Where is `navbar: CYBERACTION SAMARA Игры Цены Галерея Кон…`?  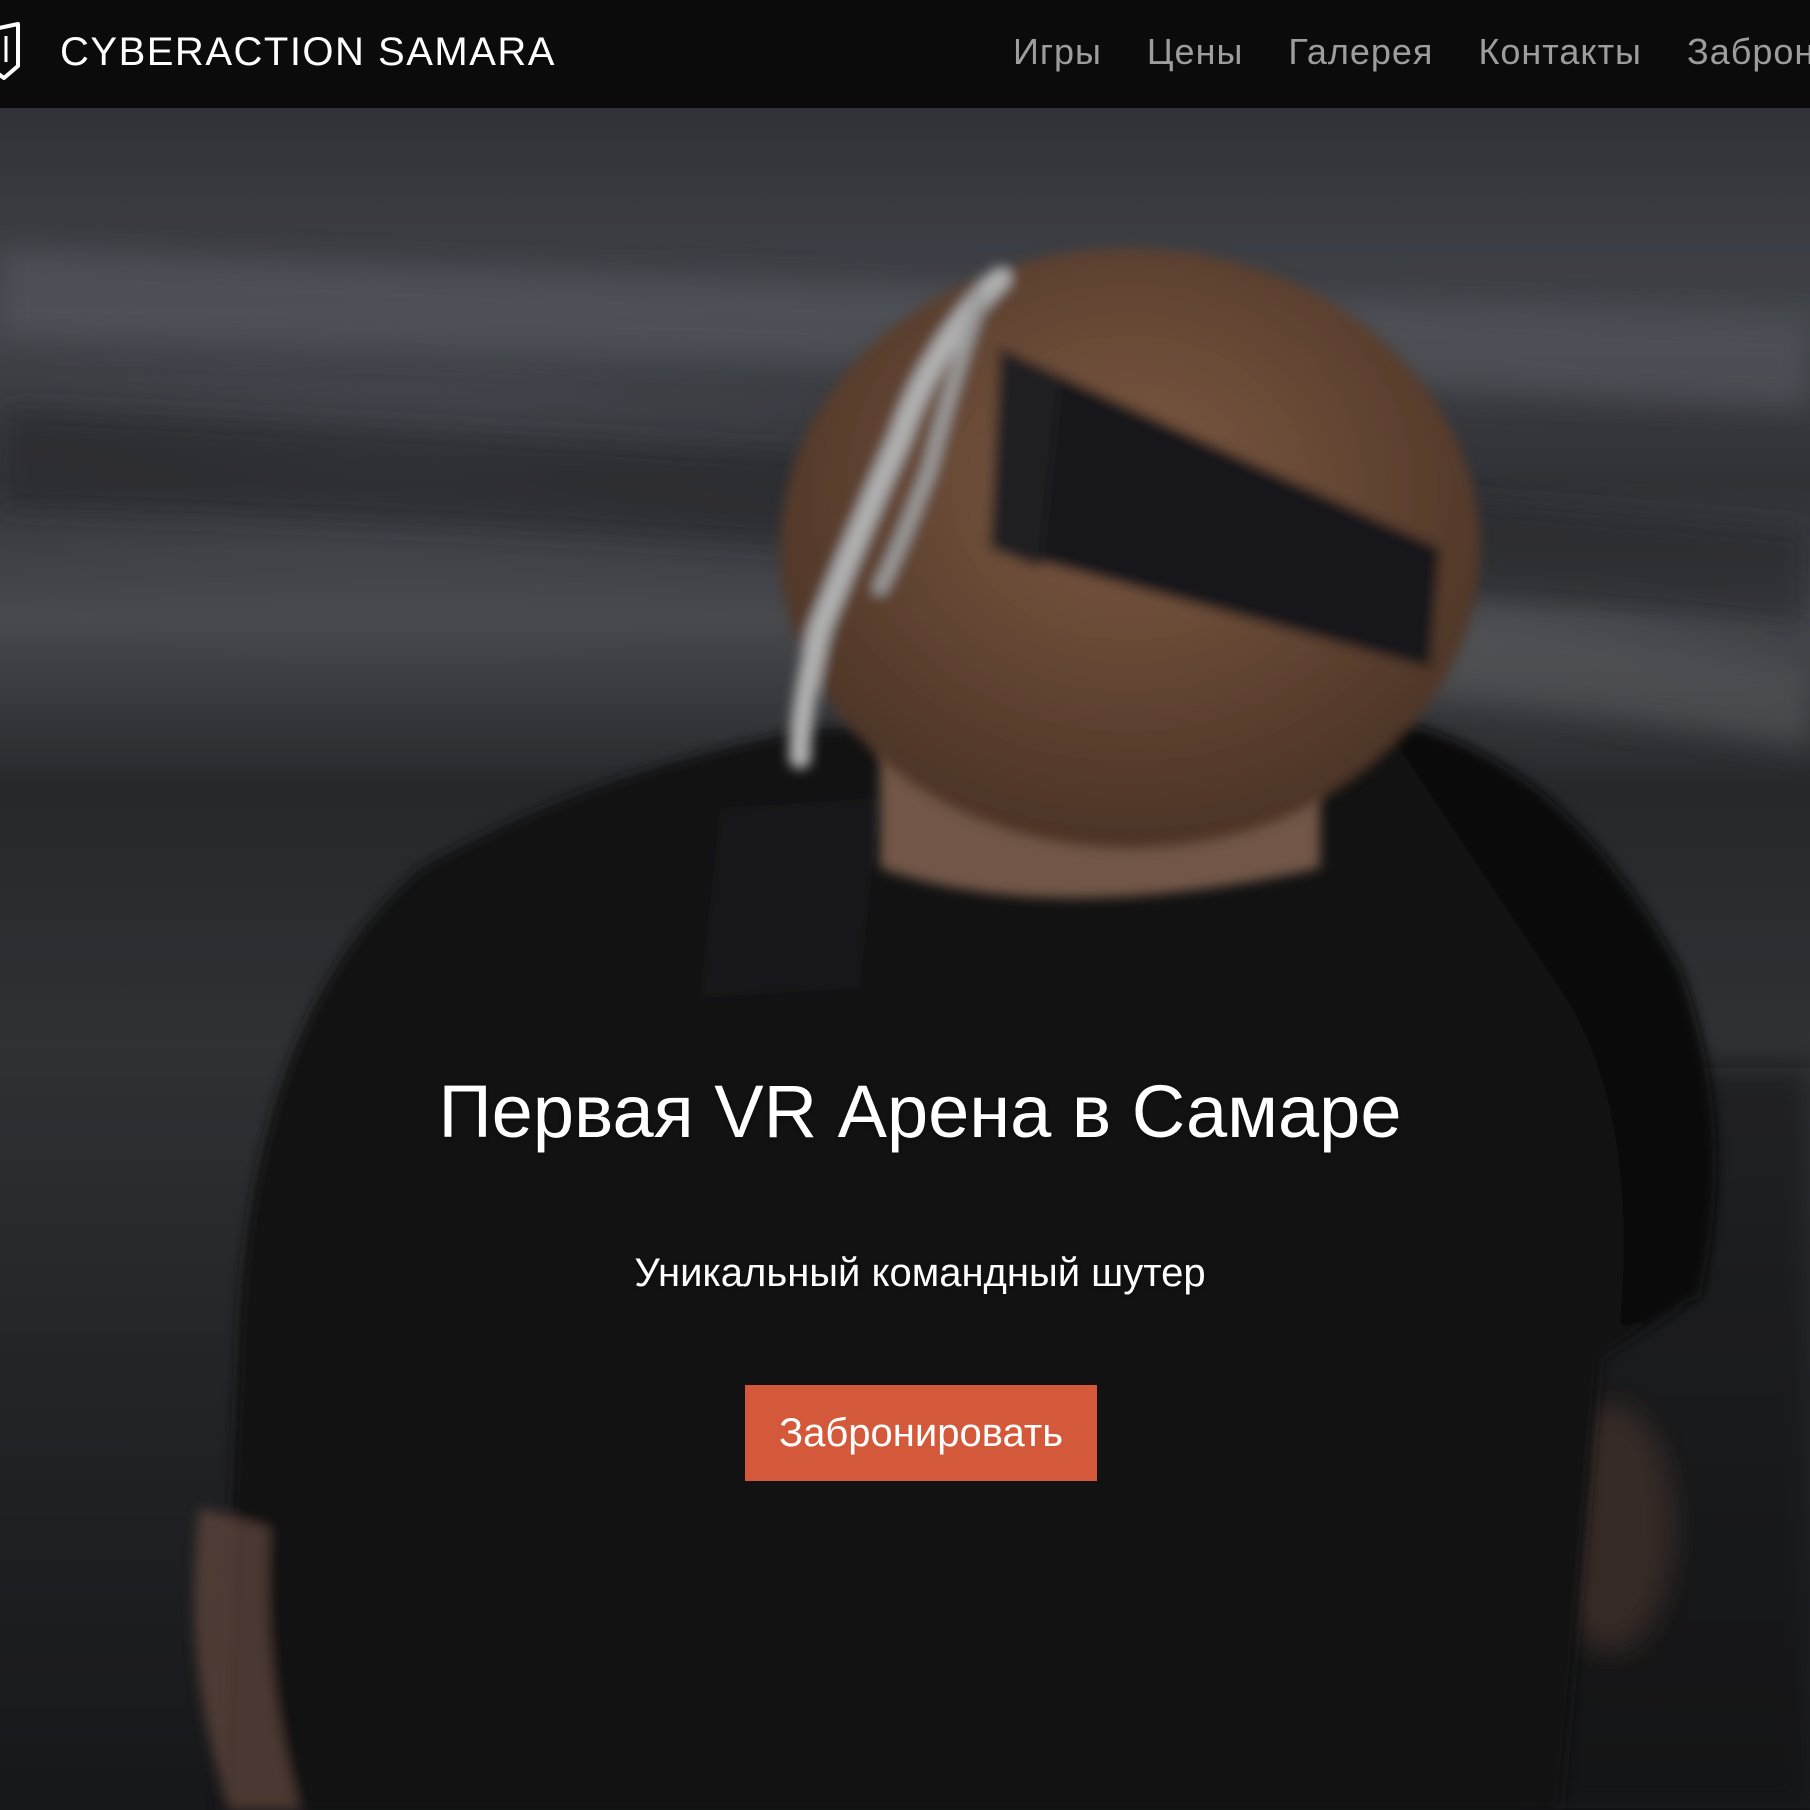 navbar: CYBERACTION SAMARA Игры Цены Галерея Кон… is located at coordinates (905, 54).